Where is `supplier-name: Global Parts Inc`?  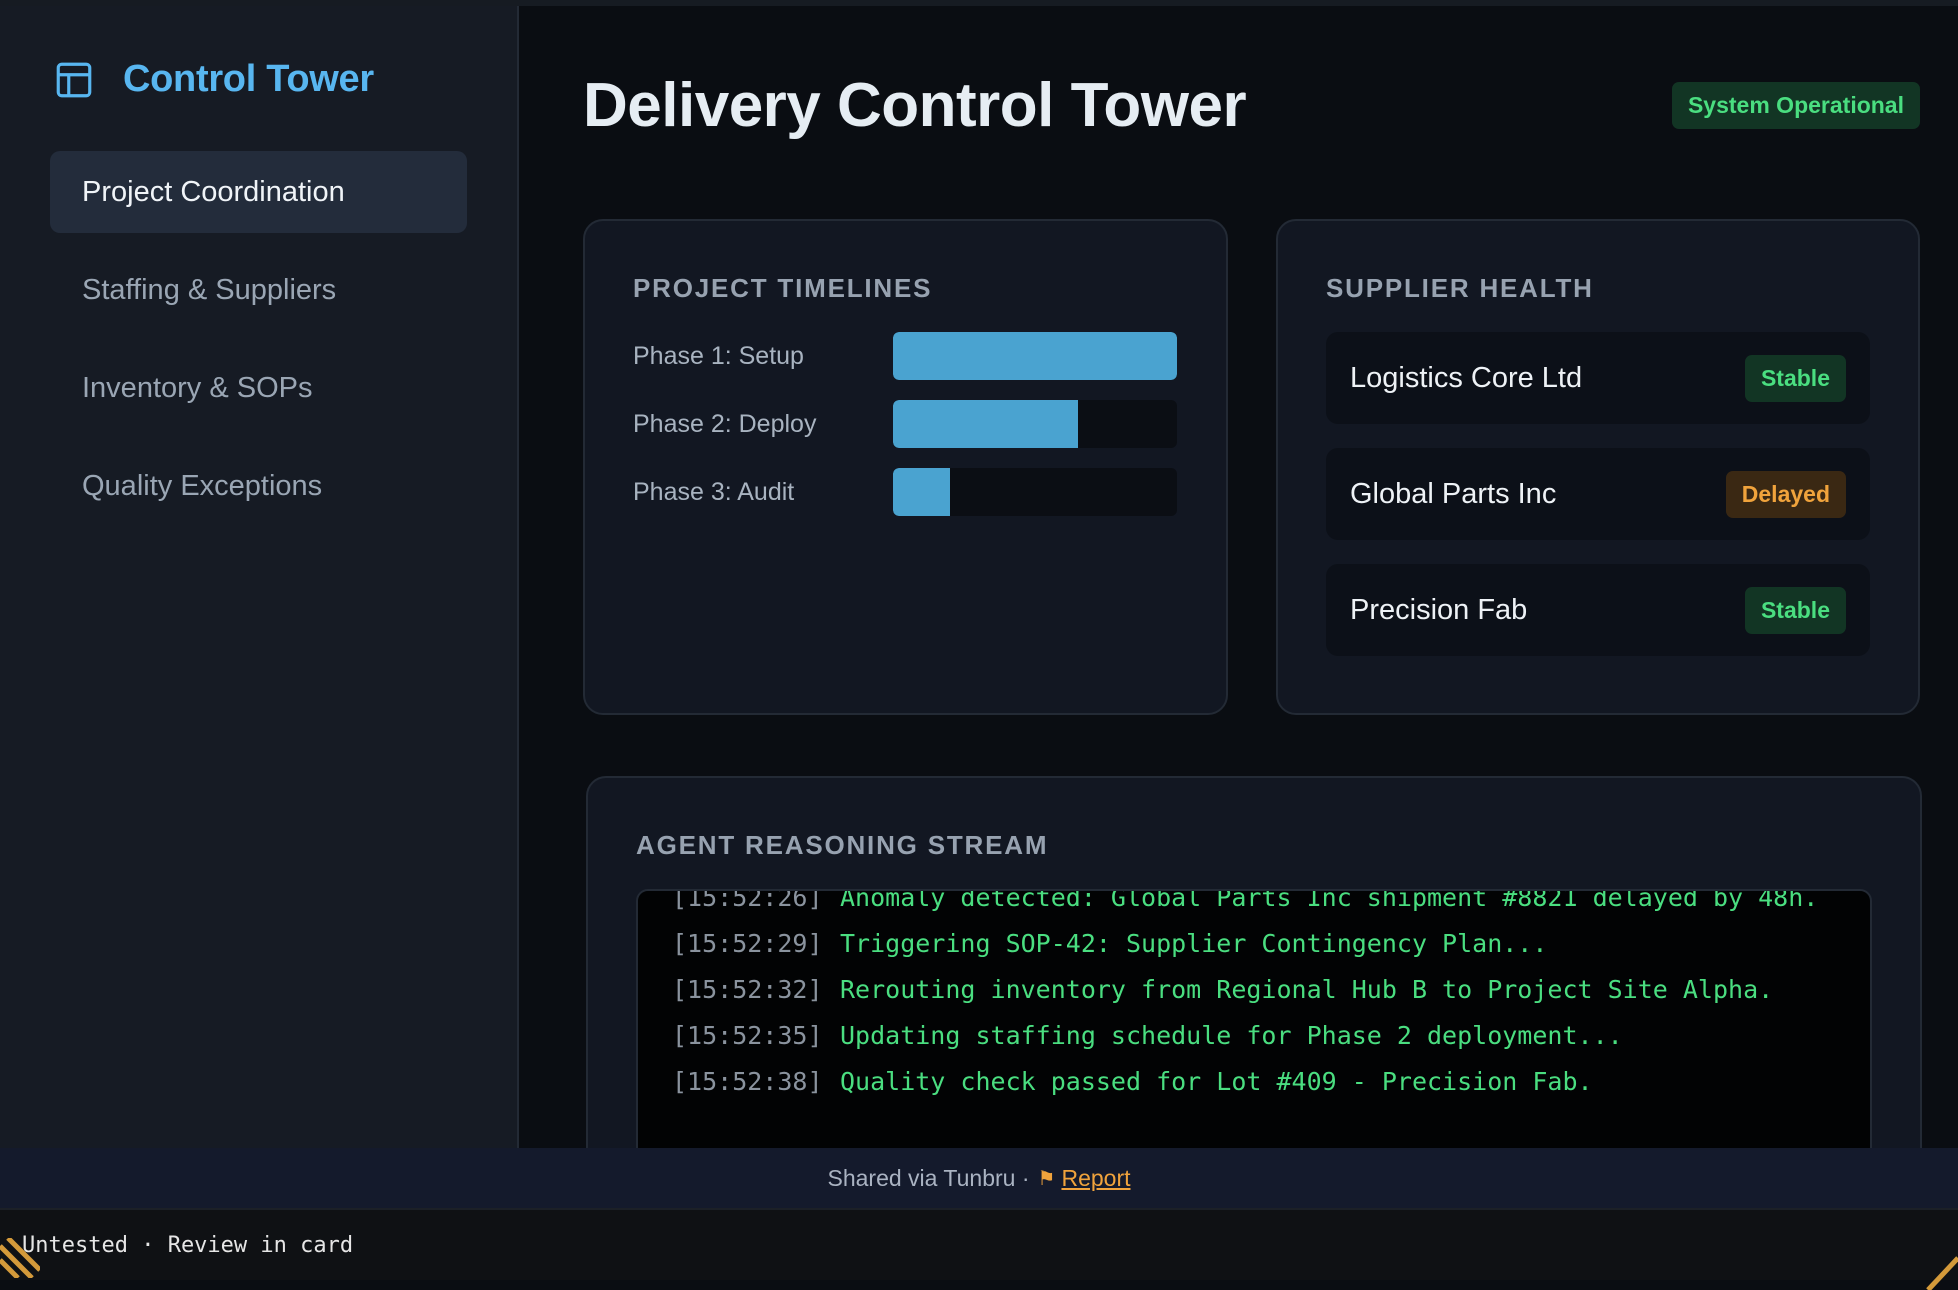 supplier-name: Global Parts Inc is located at coordinates (1453, 493).